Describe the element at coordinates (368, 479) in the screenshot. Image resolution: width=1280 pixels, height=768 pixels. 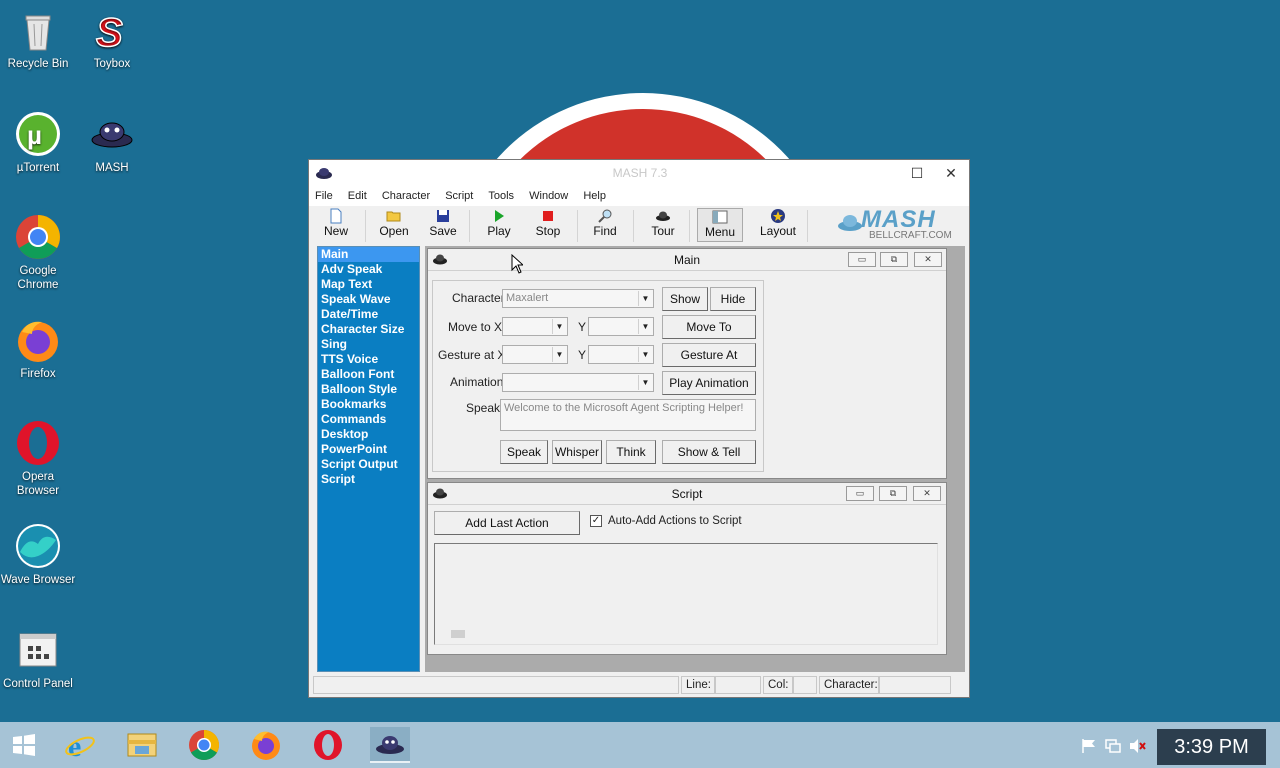
I see `sidebar-item-script: Script` at that location.